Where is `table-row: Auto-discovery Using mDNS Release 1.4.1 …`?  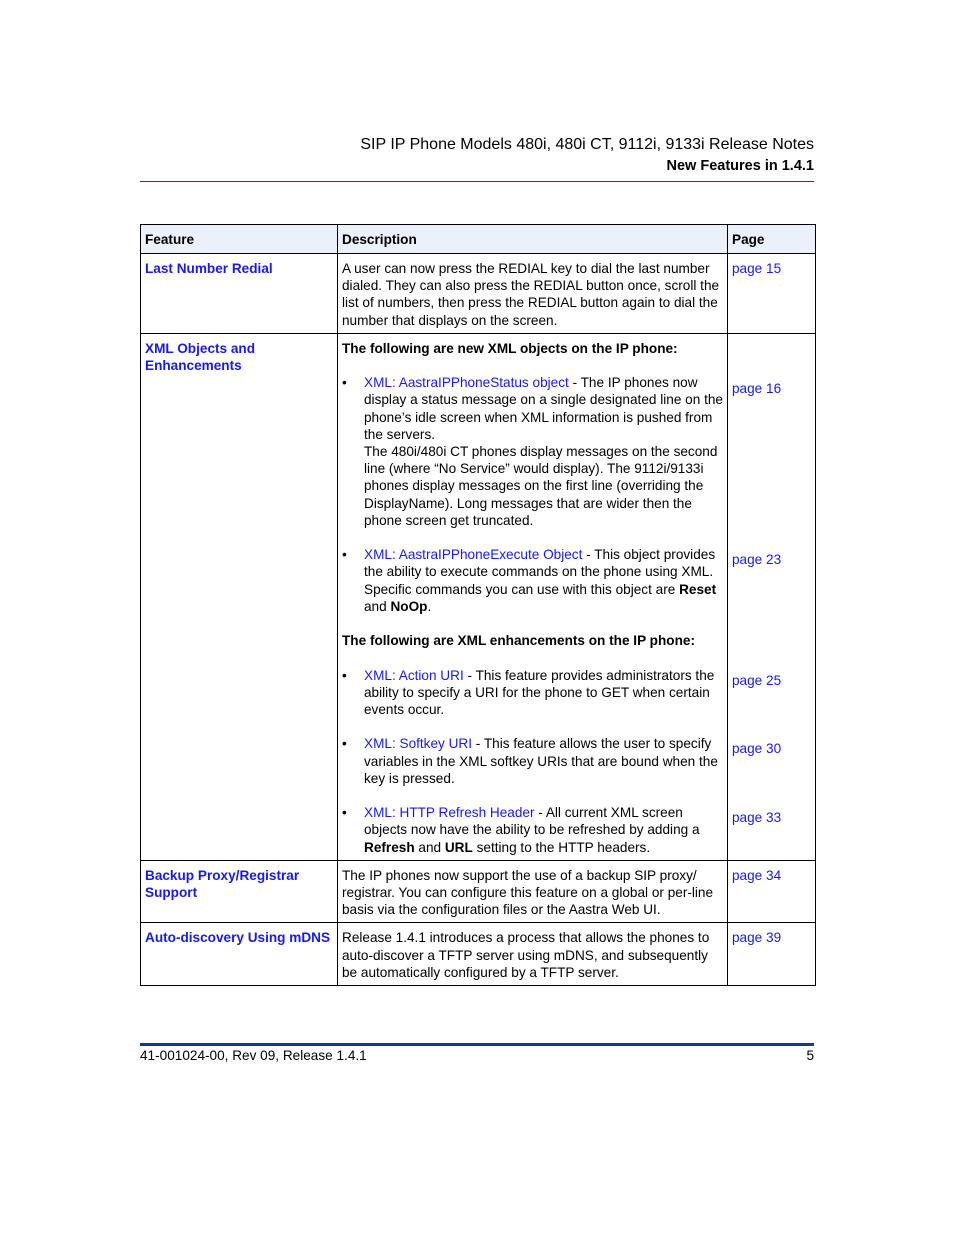
table-row: Auto-discovery Using mDNS Release 1.4.1 … is located at coordinates (478, 954).